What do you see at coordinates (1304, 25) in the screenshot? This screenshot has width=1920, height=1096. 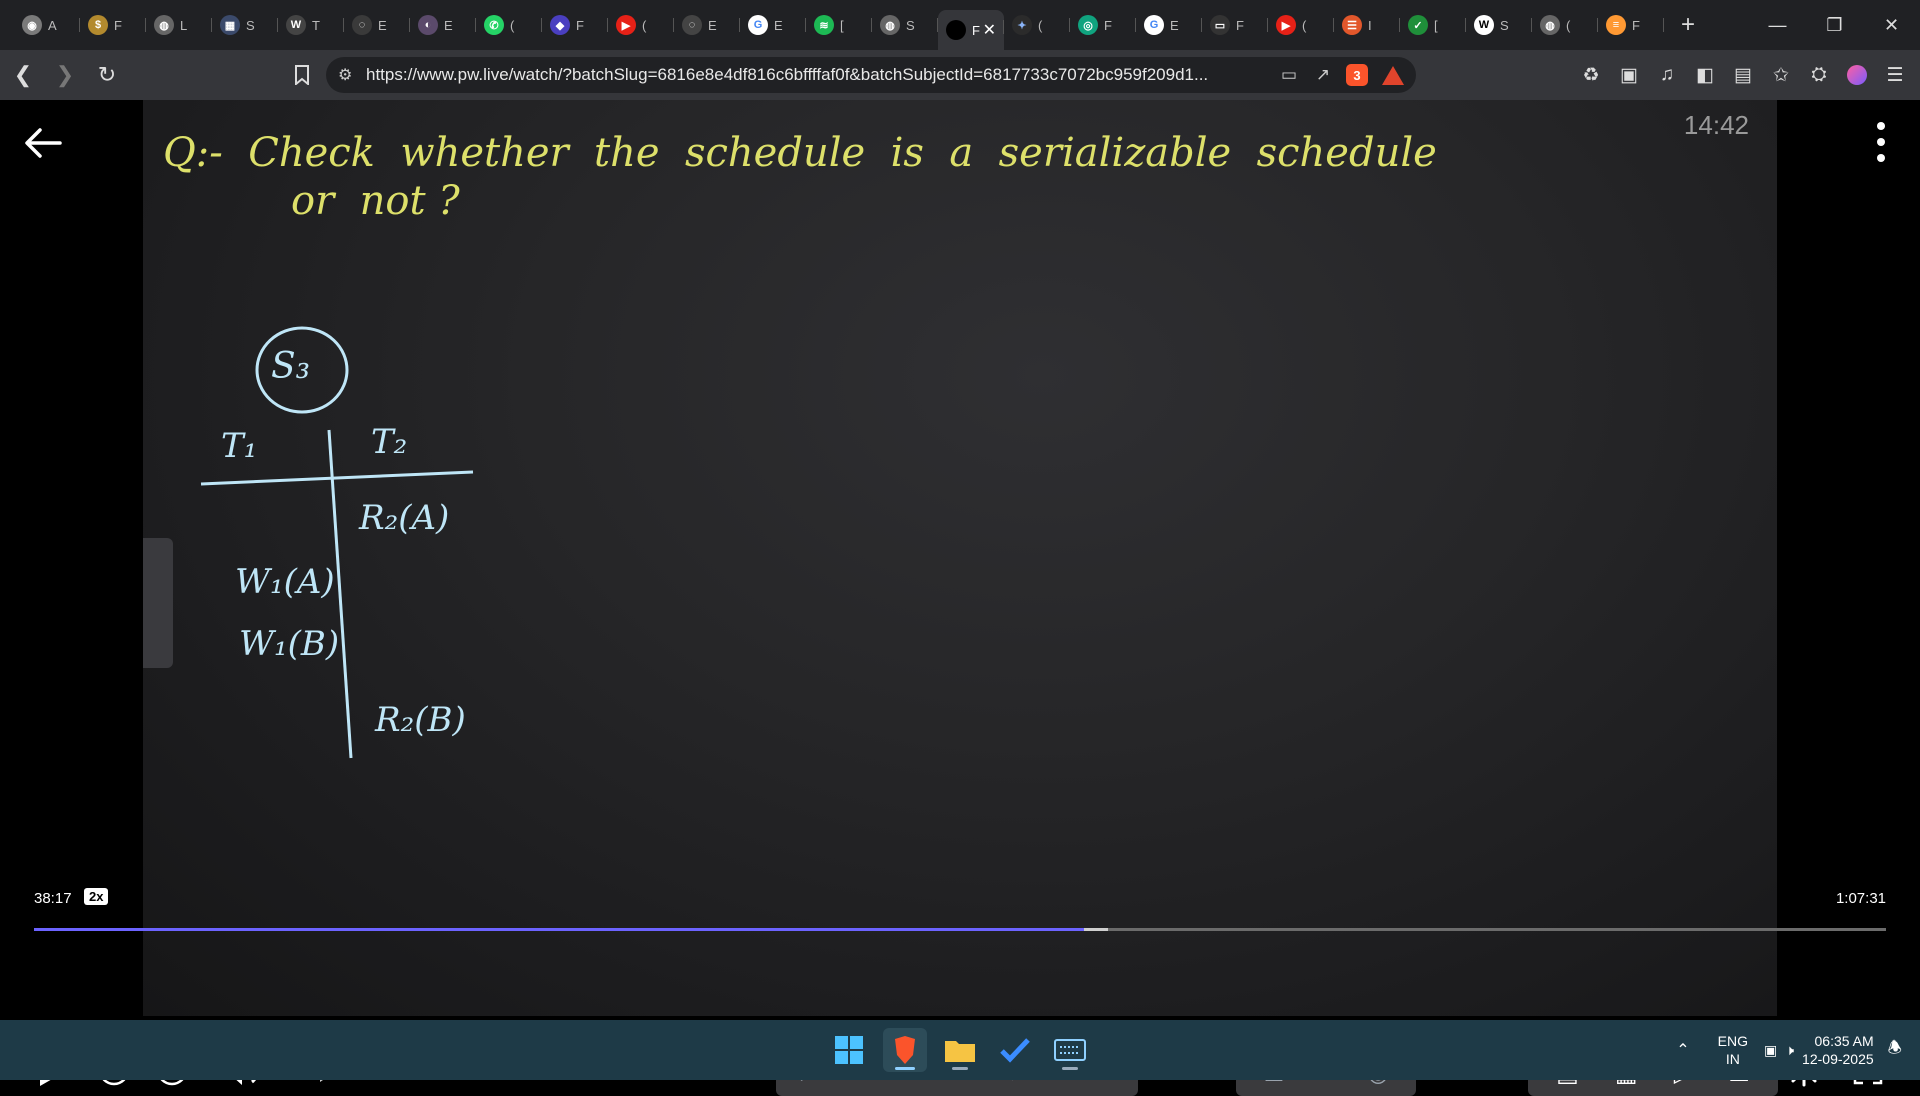 I see `tab-title: (` at bounding box center [1304, 25].